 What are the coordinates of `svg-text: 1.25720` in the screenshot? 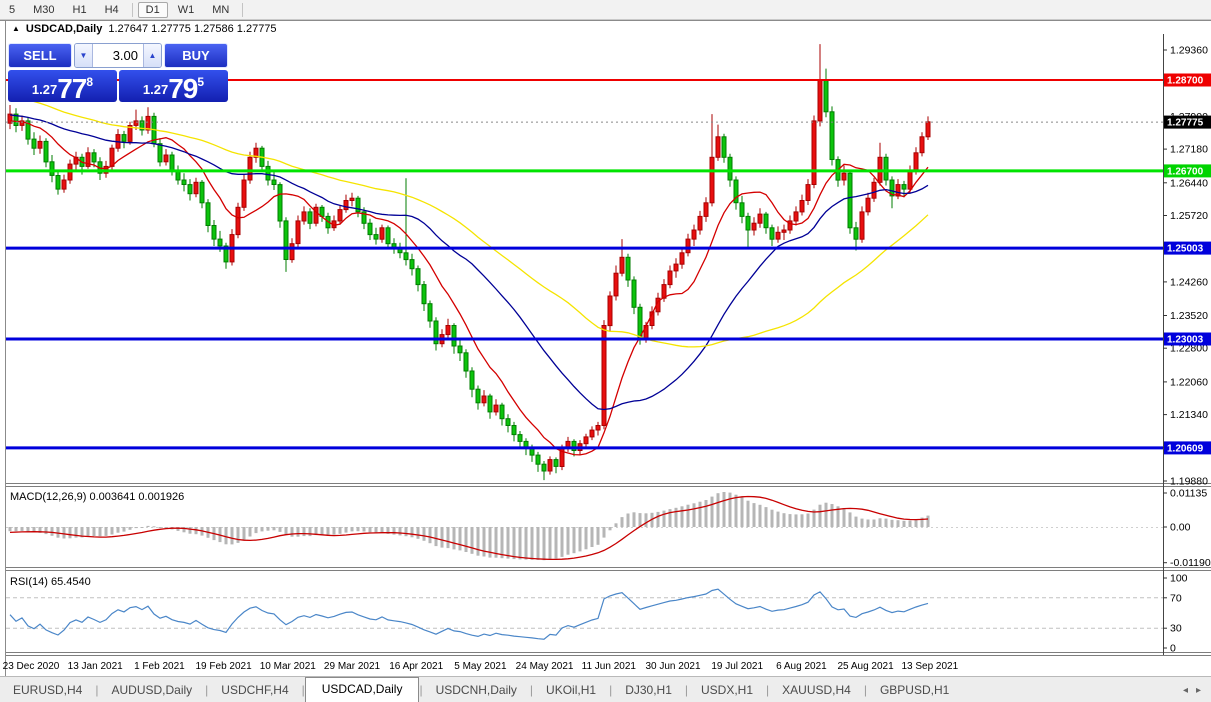 It's located at (1189, 216).